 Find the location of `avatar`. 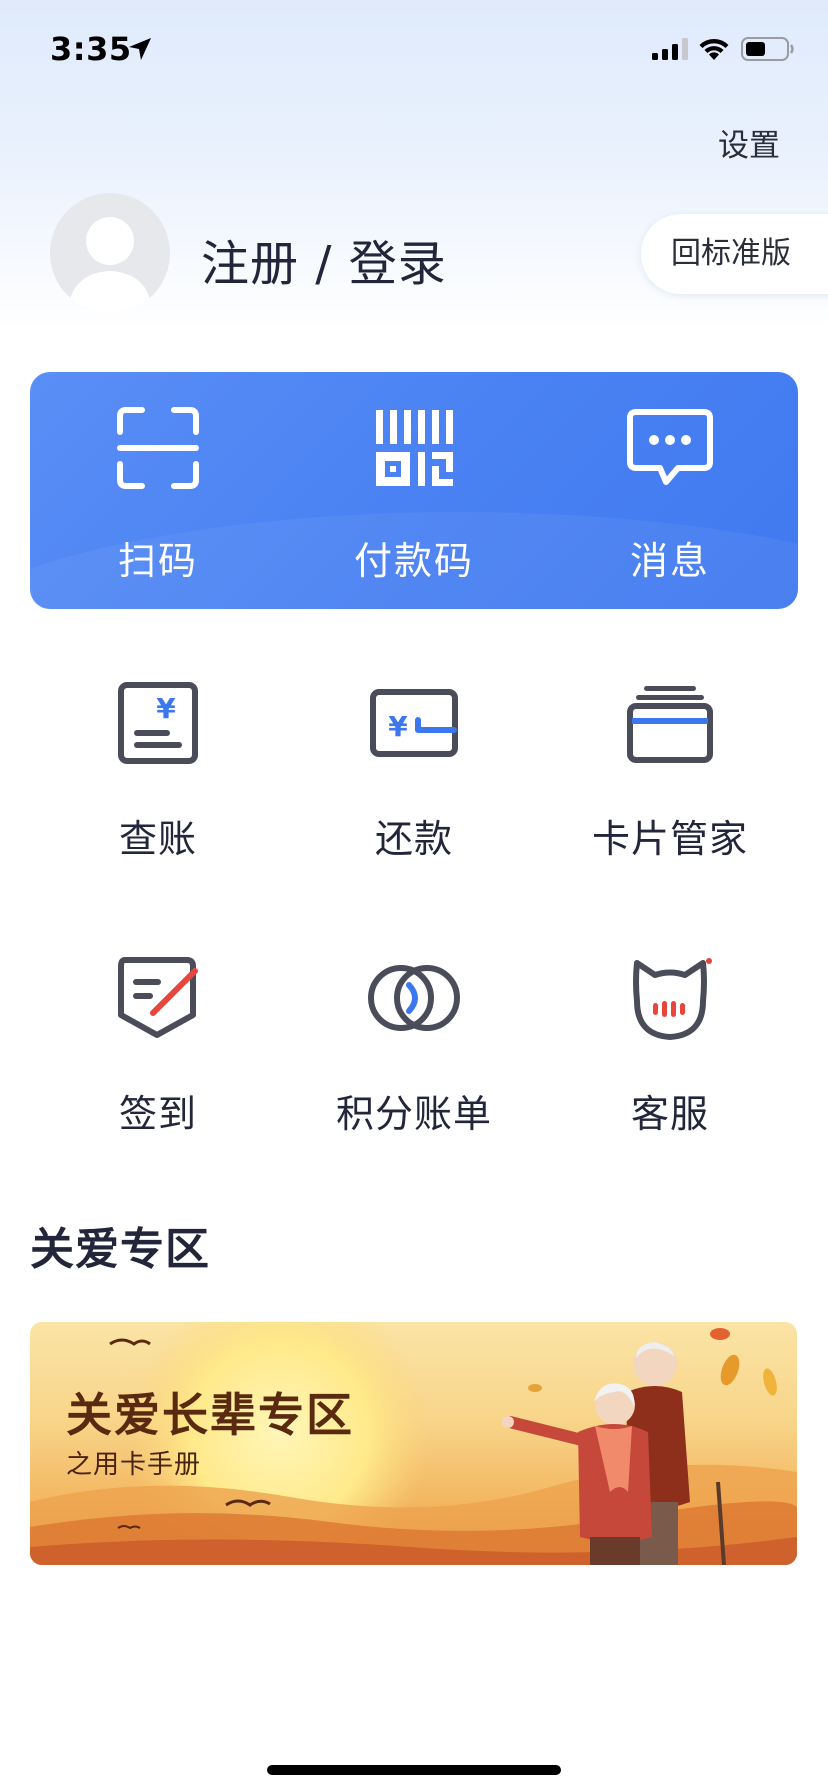

avatar is located at coordinates (110, 253).